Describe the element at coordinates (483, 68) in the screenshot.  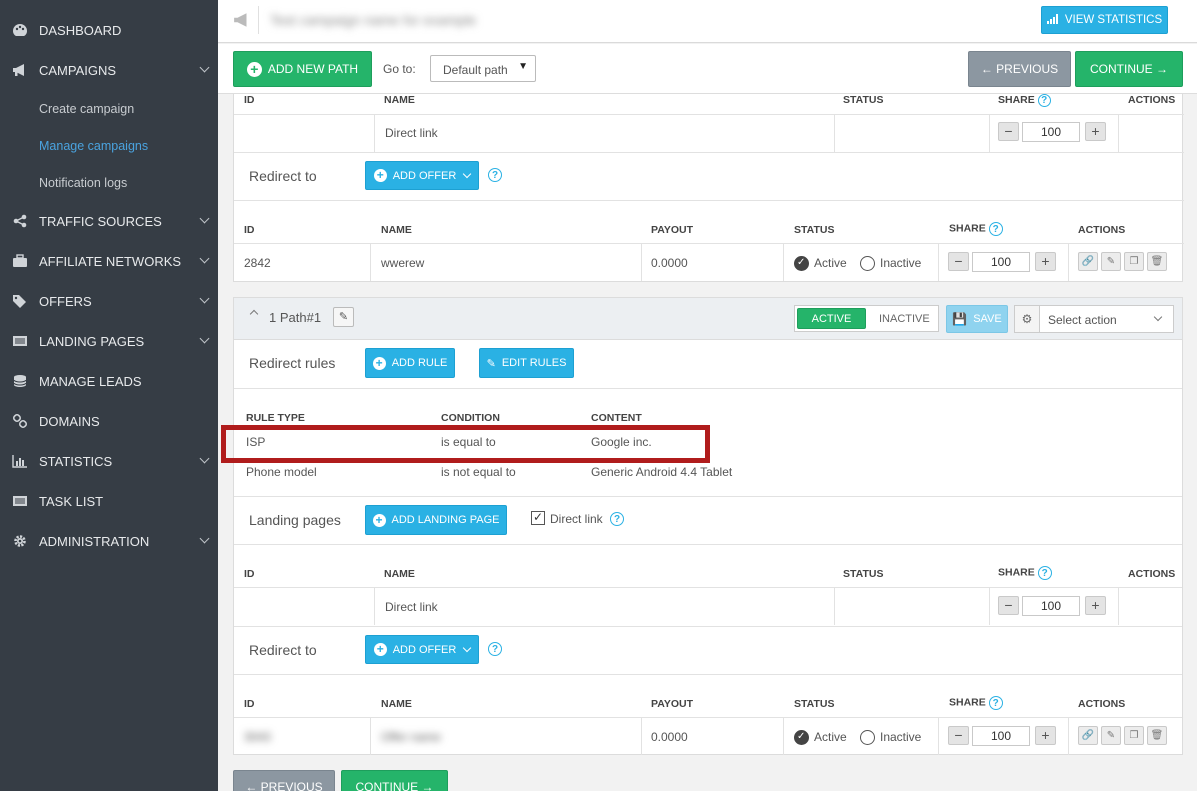
I see `goto-select: Default path ▼` at that location.